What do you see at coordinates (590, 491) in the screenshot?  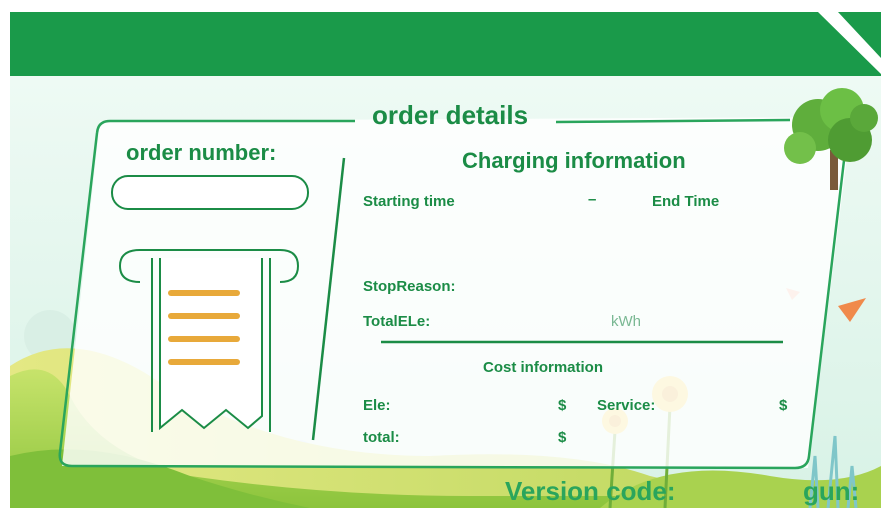 I see `version-code-label: Version code:` at bounding box center [590, 491].